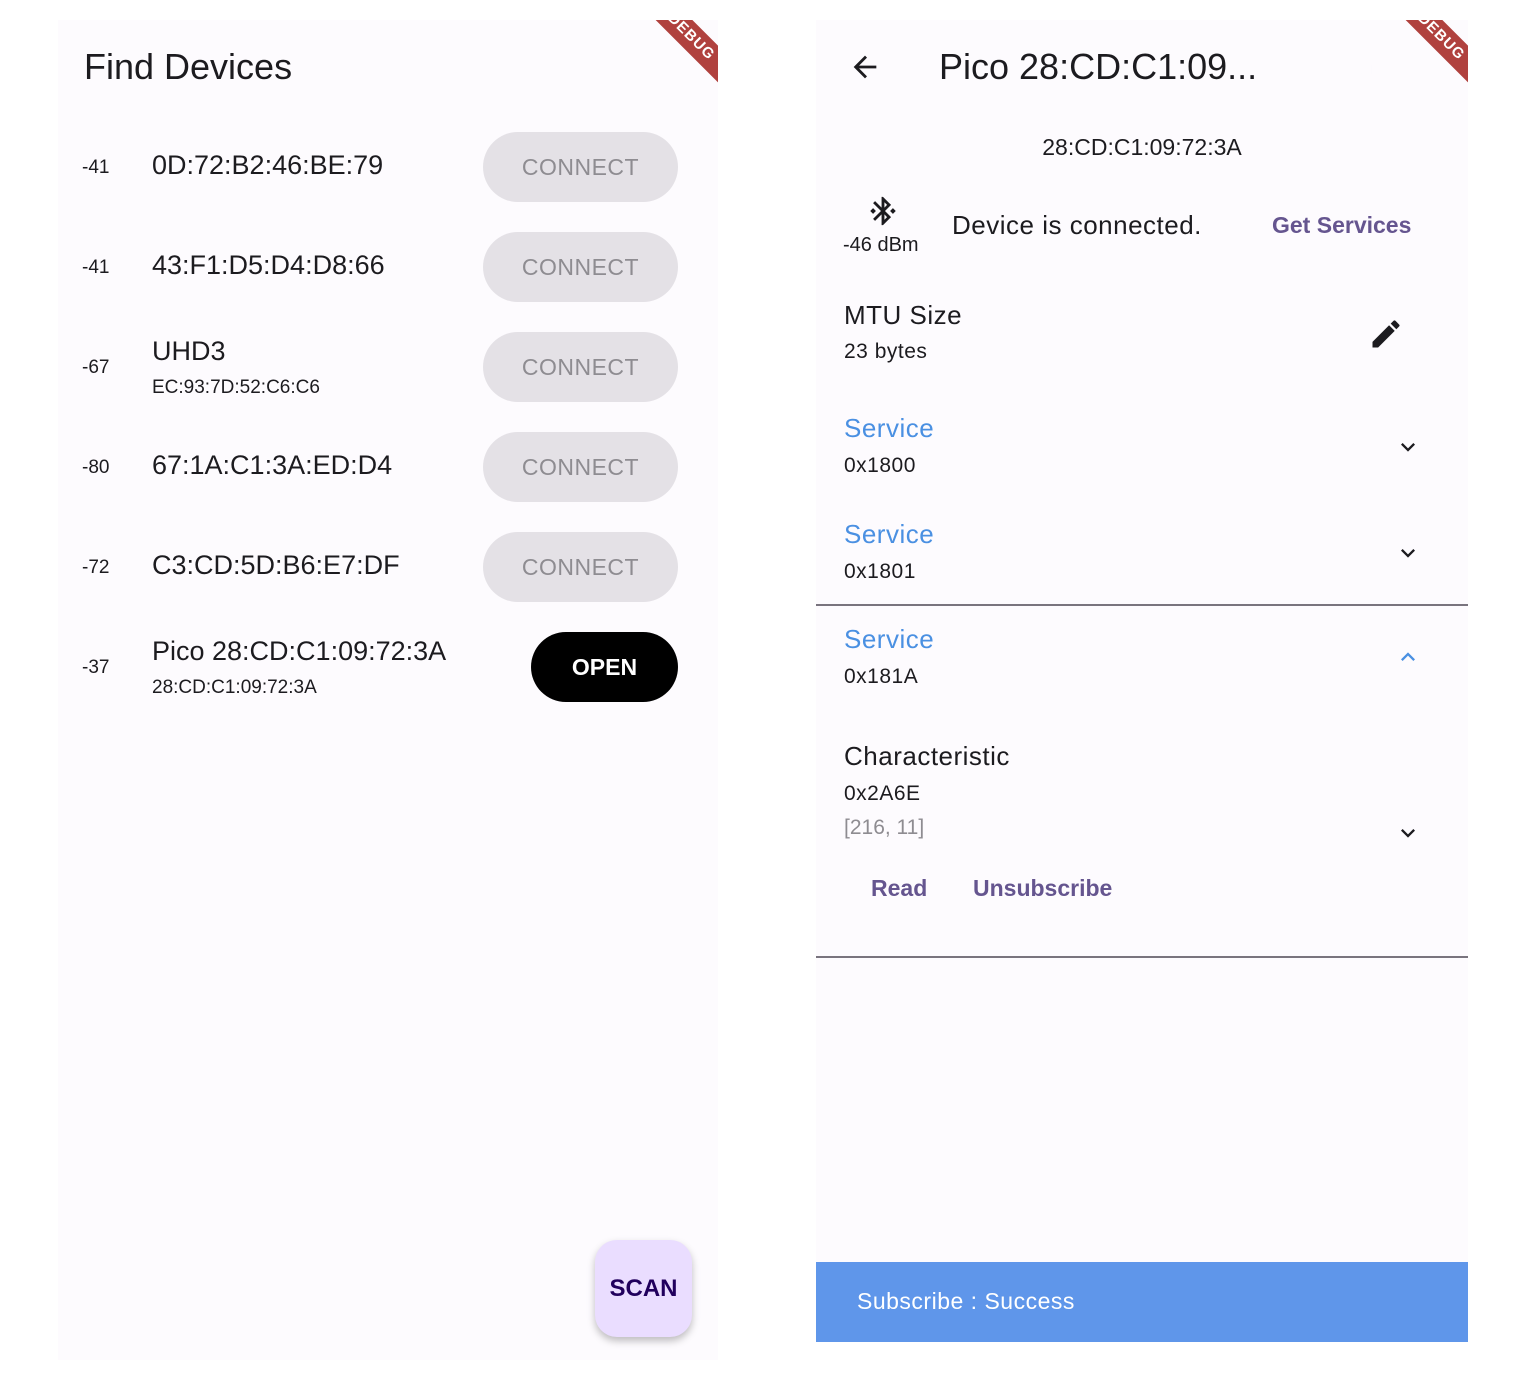 The width and height of the screenshot is (1520, 1382). Describe the element at coordinates (1386, 334) in the screenshot. I see `edit-icon` at that location.